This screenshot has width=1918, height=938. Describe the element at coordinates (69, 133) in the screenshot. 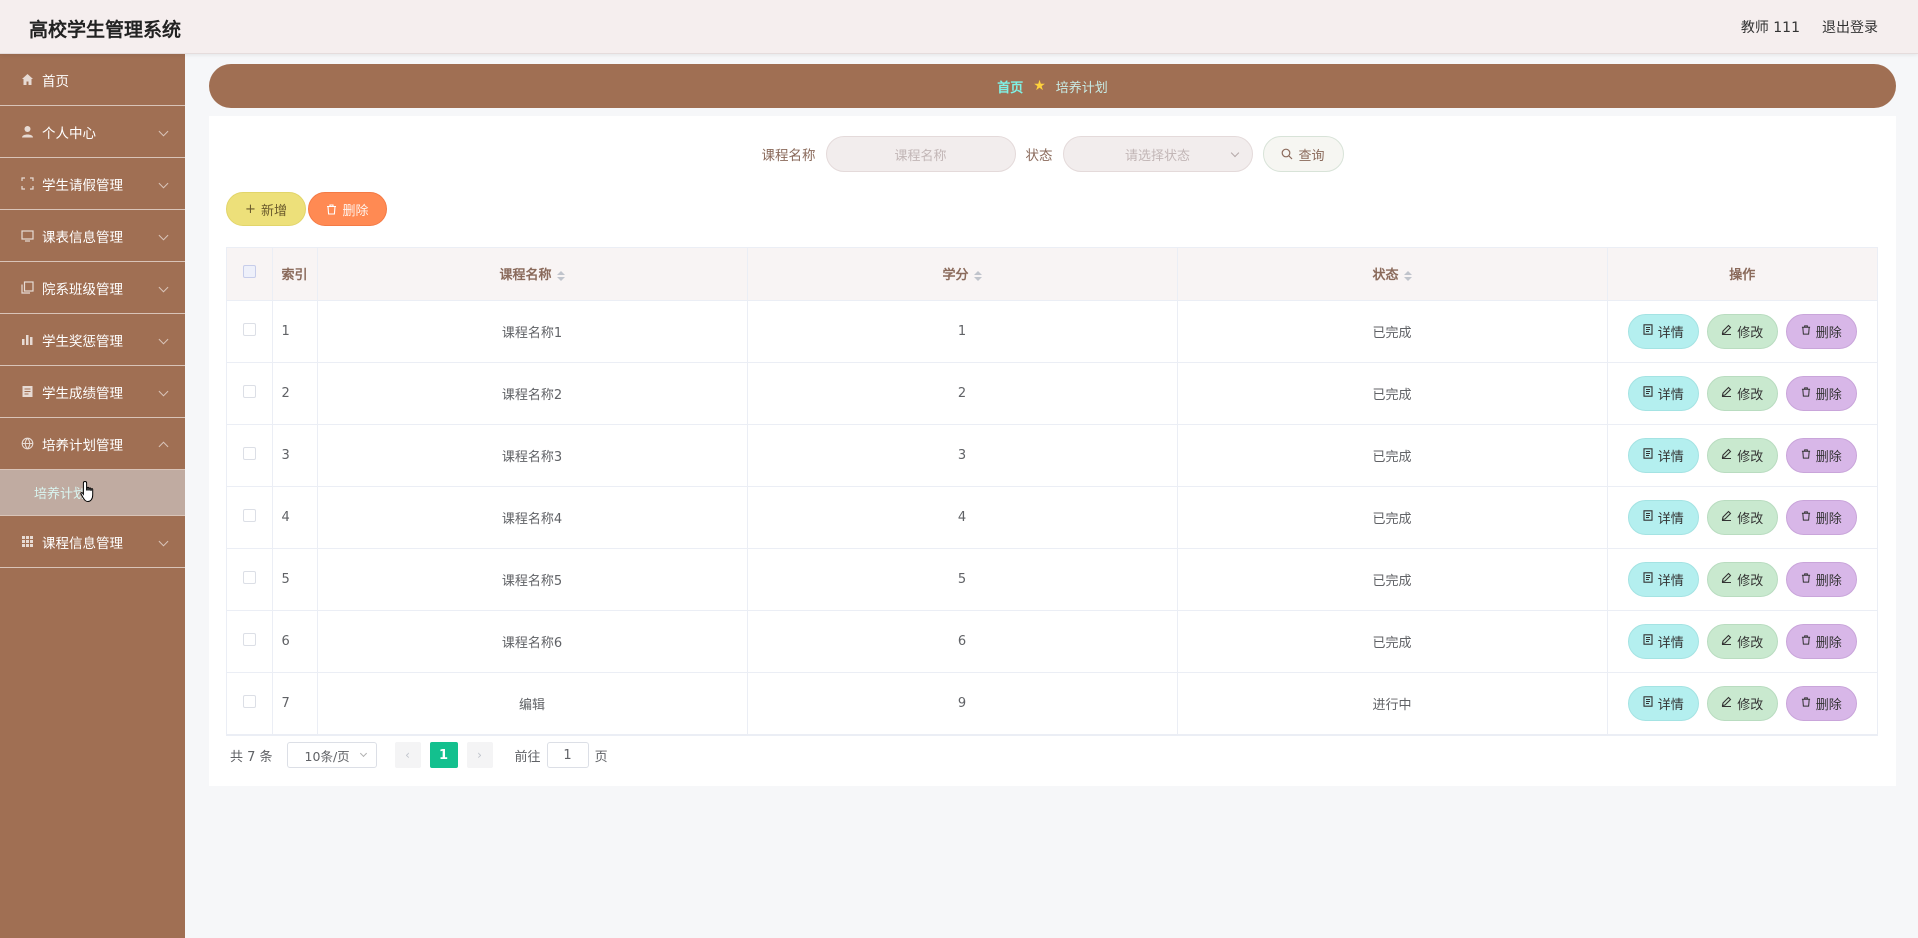

I see `sidebar-item-label: 个人中心` at that location.